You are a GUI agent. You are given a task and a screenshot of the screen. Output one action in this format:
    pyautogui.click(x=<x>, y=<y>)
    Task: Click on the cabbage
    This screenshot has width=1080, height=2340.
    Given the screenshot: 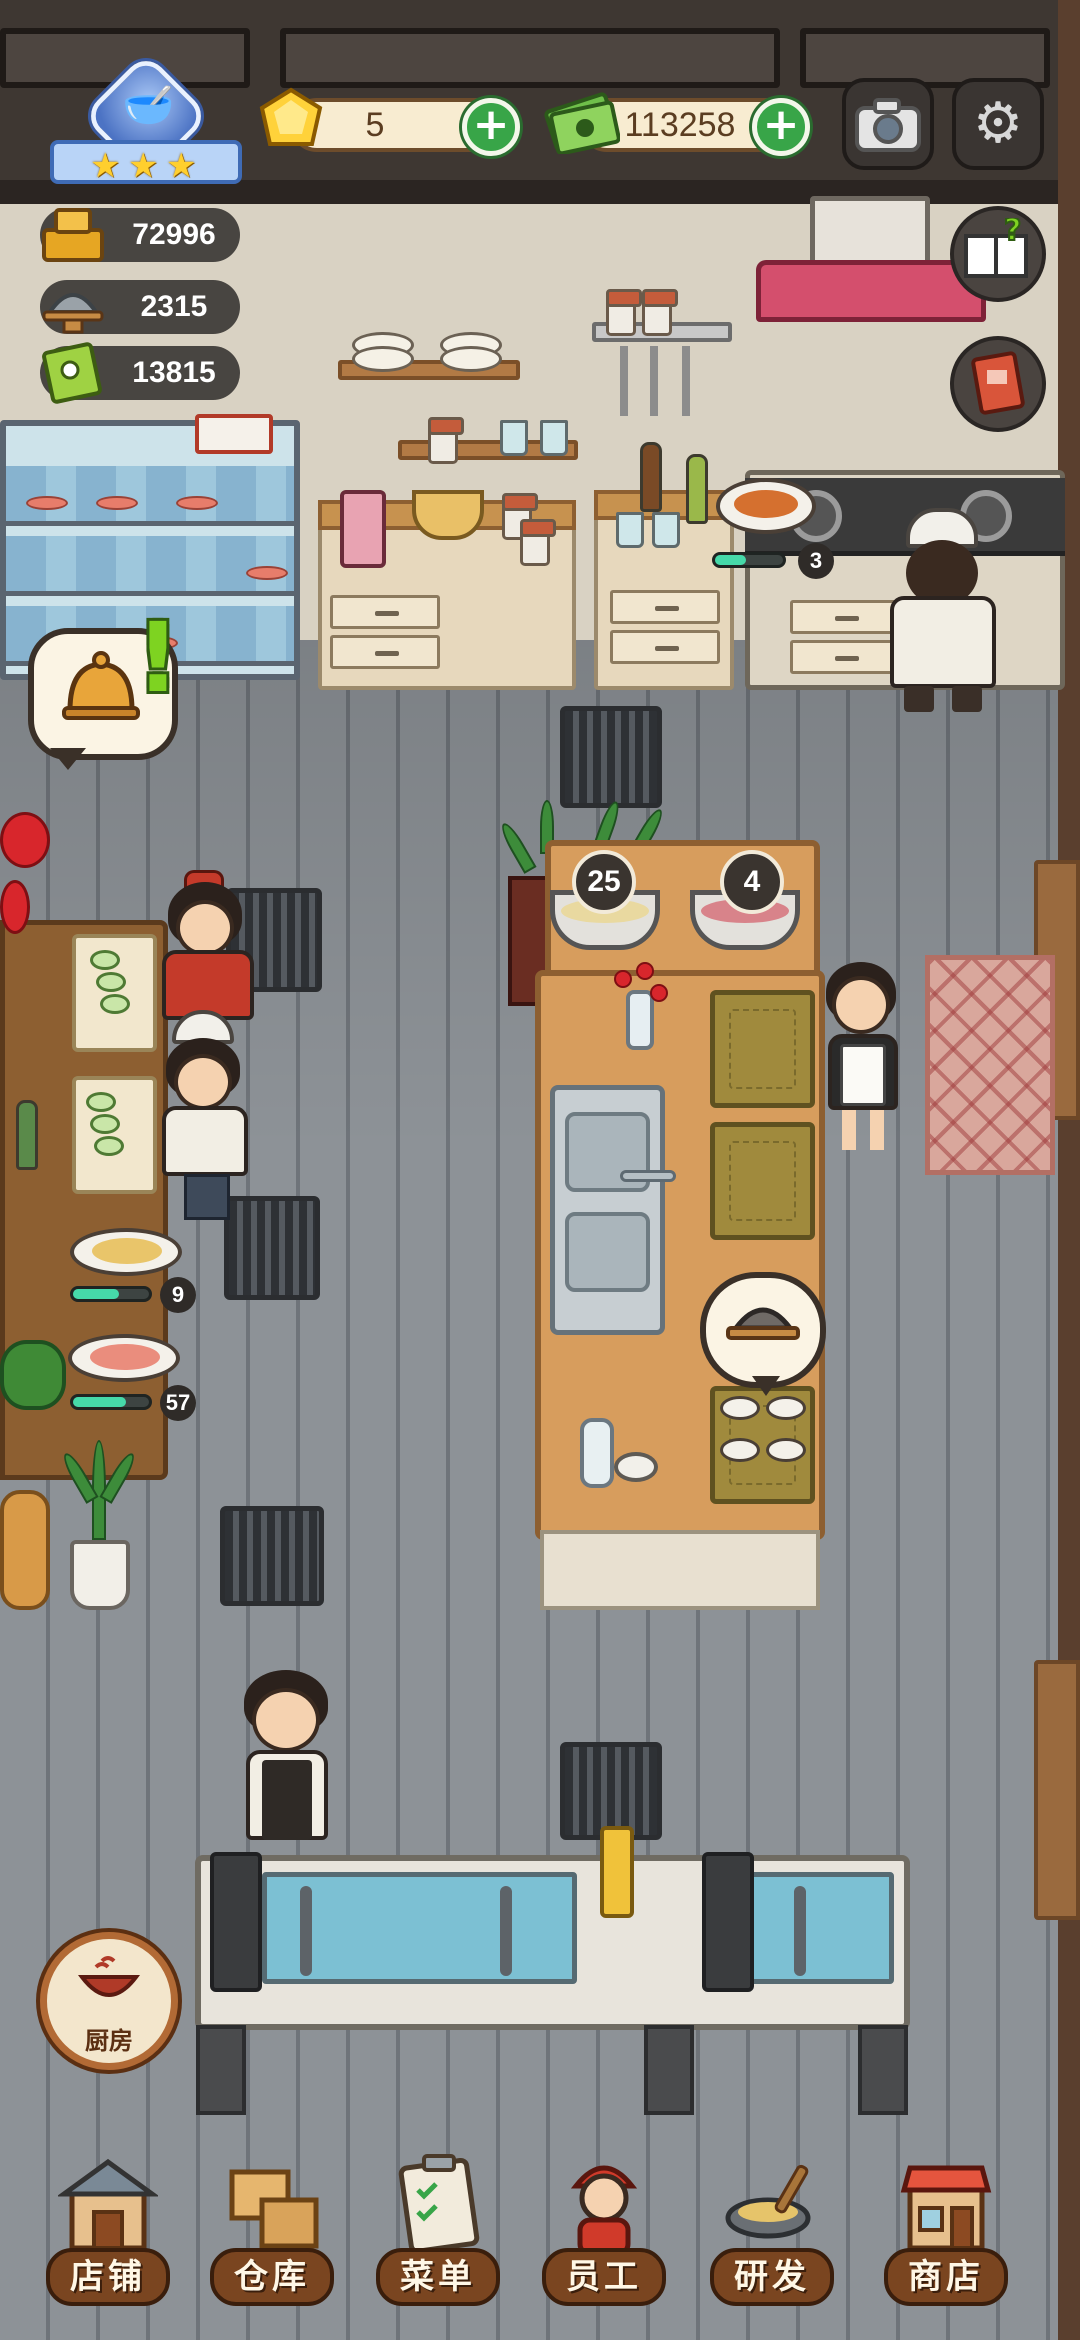 What is the action you would take?
    pyautogui.click(x=33, y=1375)
    